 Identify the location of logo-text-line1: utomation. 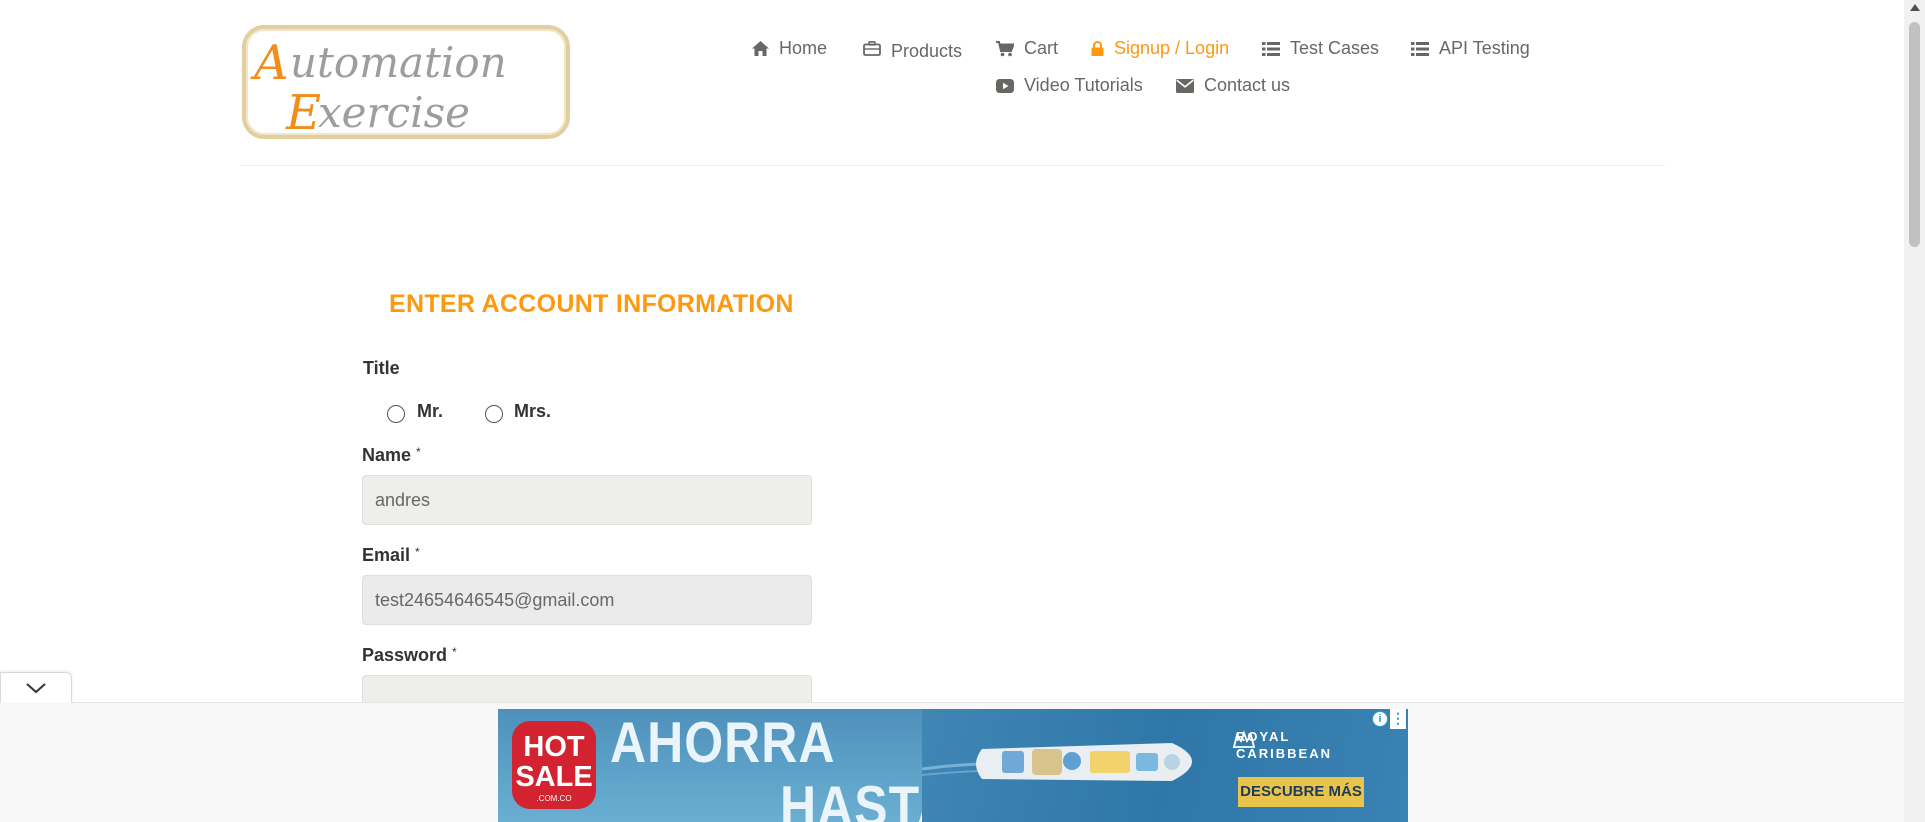
(398, 62).